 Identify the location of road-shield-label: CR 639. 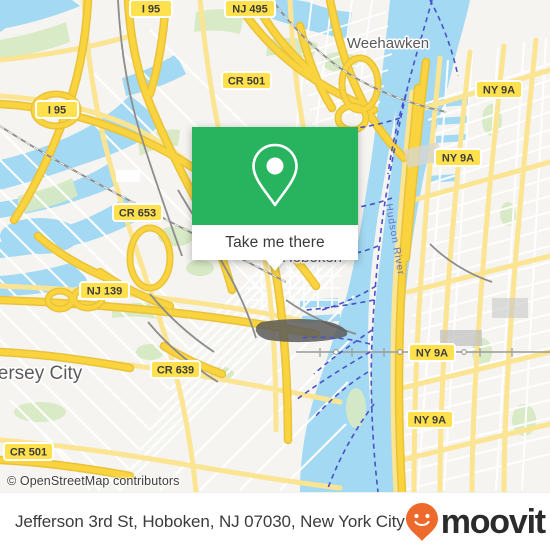
(175, 371).